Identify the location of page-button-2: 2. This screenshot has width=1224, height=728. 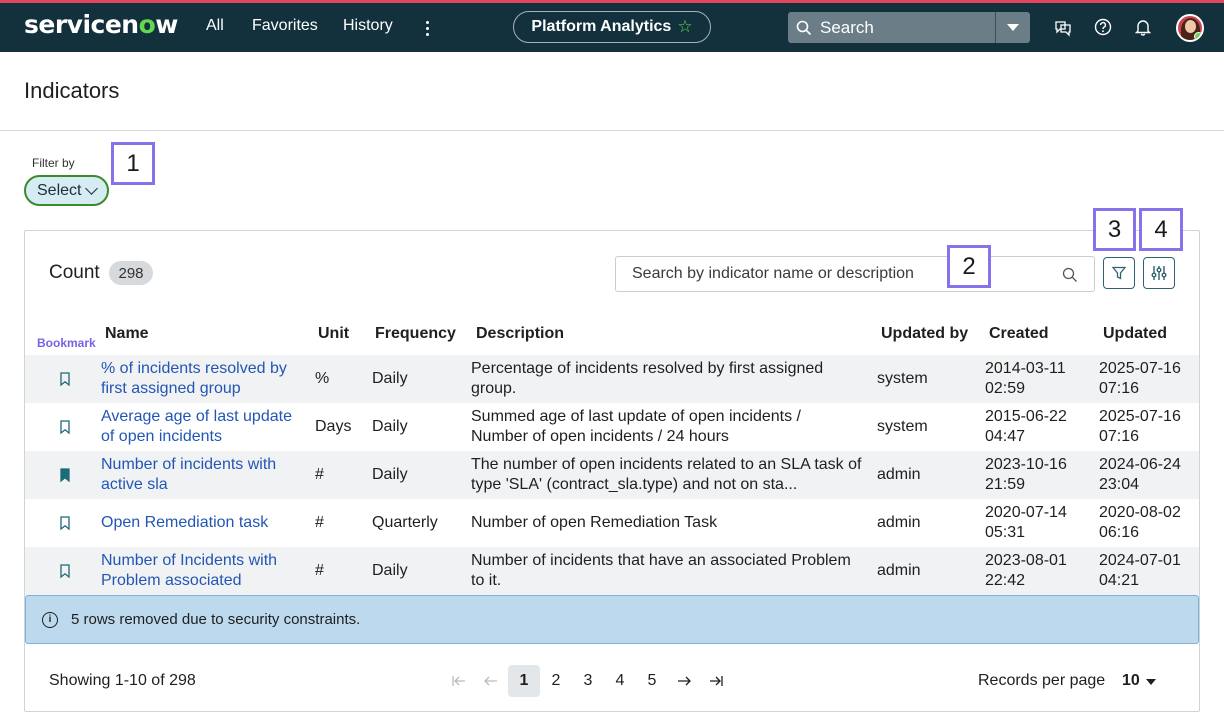
(556, 681).